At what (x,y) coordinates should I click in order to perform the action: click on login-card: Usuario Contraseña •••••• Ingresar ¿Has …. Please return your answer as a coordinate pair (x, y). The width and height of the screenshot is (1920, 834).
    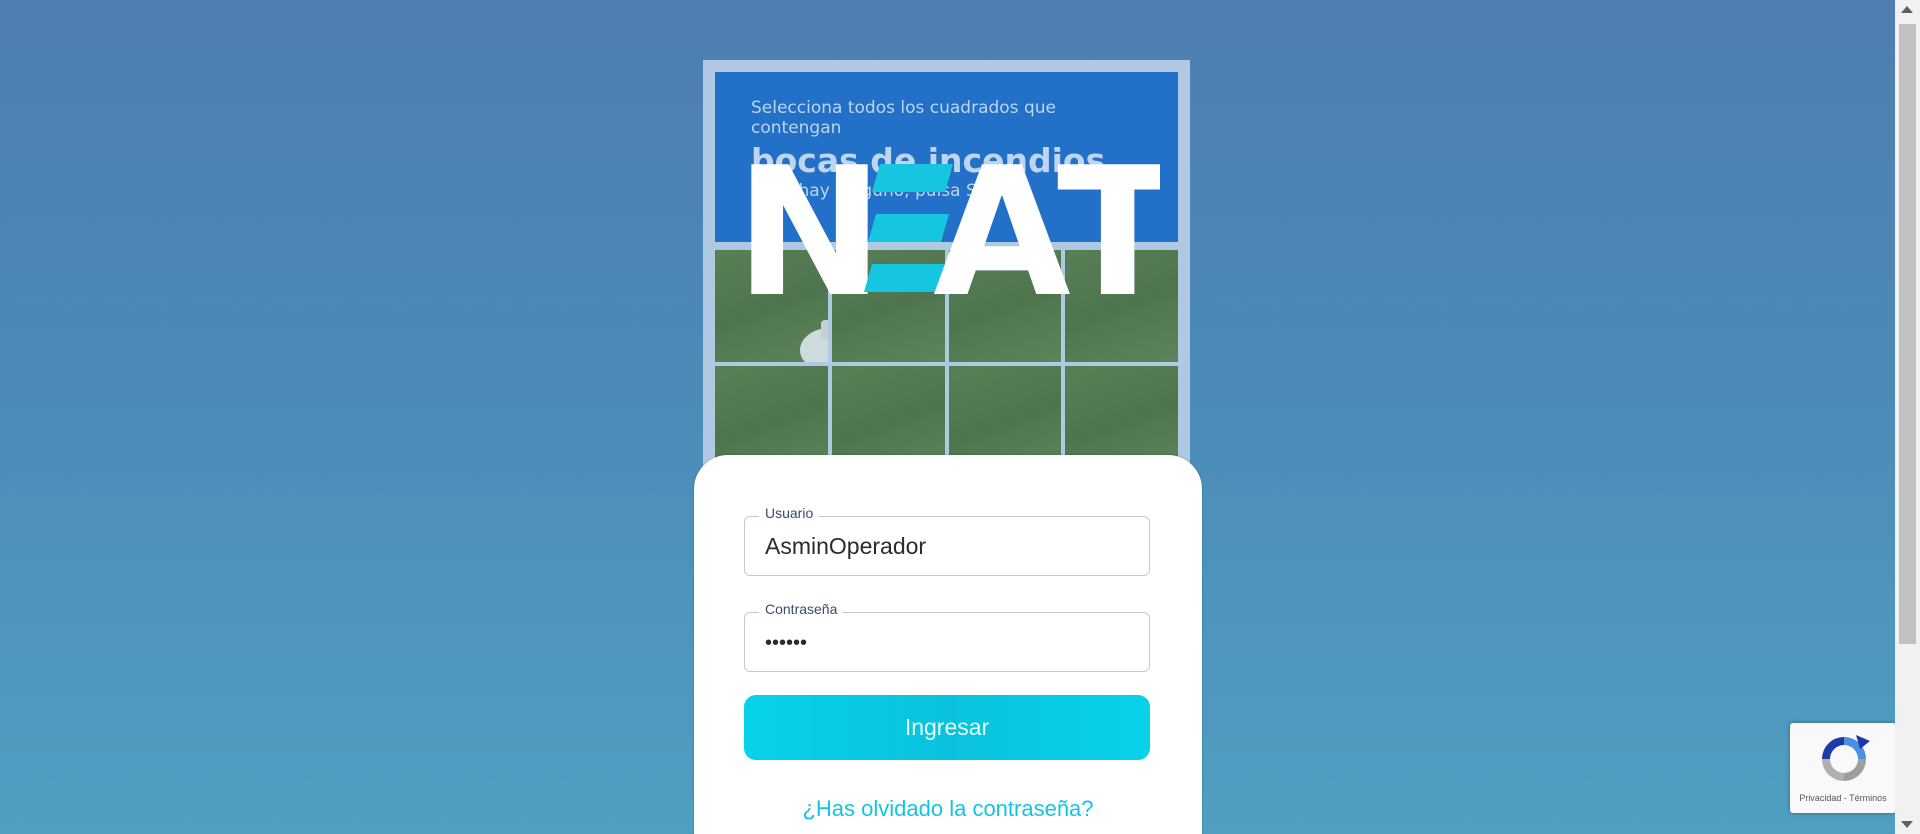
    Looking at the image, I should click on (948, 644).